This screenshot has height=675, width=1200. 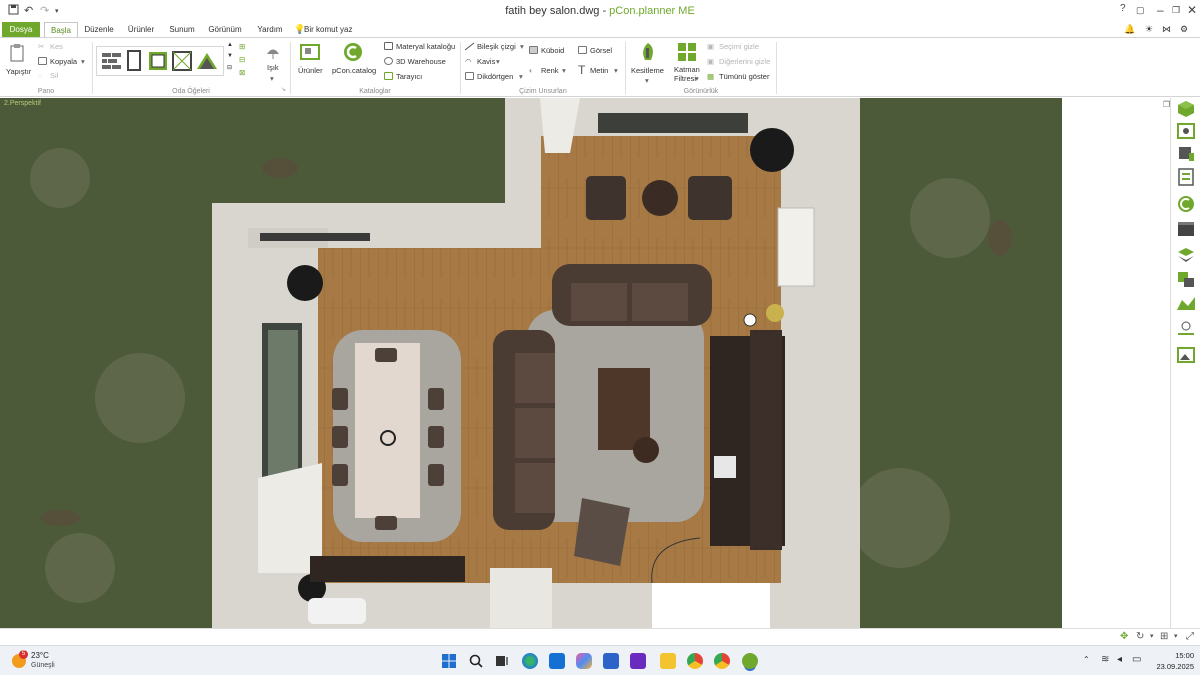 I want to click on hide-others-button: Diğerlerini gizle, so click(x=744, y=61).